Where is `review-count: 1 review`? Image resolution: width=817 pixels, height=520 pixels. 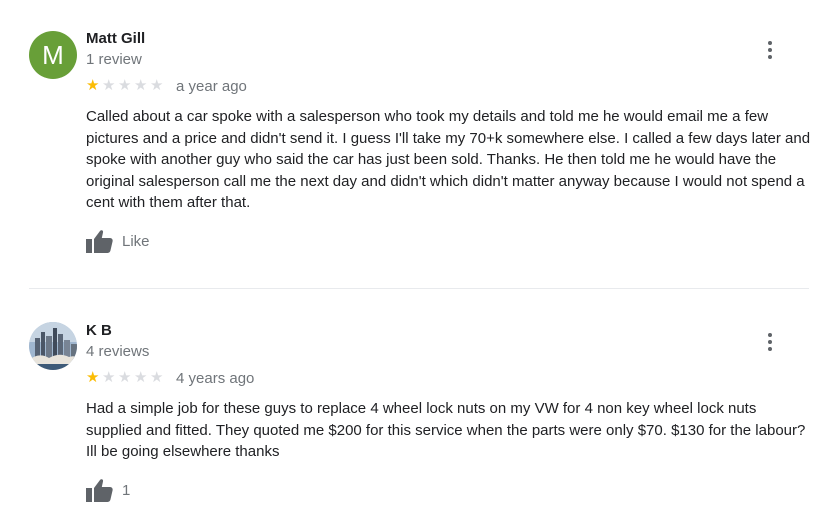 review-count: 1 review is located at coordinates (114, 59).